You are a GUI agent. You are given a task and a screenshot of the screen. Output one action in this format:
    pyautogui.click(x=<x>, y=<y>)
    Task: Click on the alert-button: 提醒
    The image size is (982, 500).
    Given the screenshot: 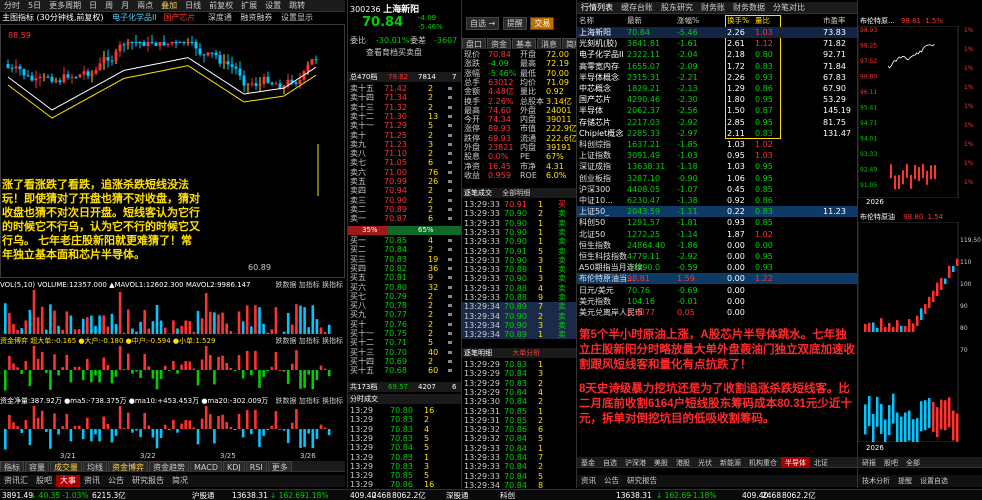 What is the action you would take?
    pyautogui.click(x=514, y=23)
    